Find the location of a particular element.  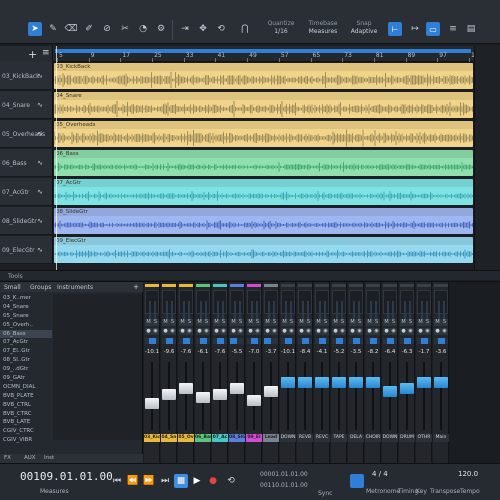

volume-readout: -10.1 is located at coordinates (288, 352).